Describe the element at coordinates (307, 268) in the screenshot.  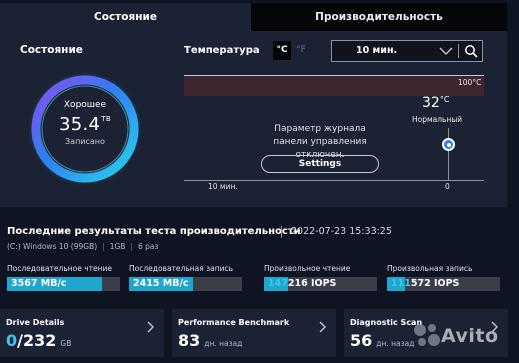
I see `rand-read-label: Произвольное чтение` at that location.